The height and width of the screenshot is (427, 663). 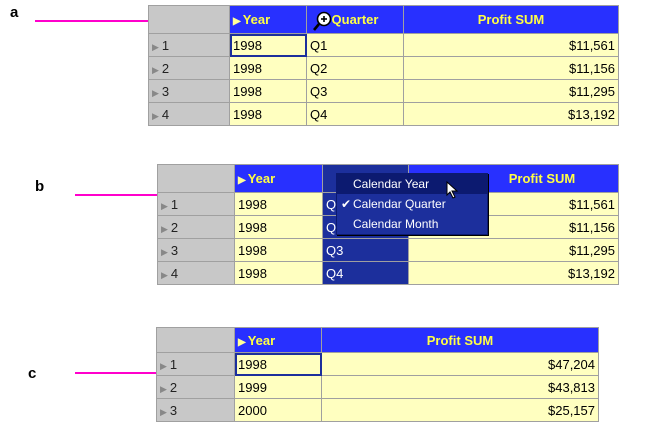 I want to click on table-row: ▶ 1 1998 $47,204, so click(x=377, y=364).